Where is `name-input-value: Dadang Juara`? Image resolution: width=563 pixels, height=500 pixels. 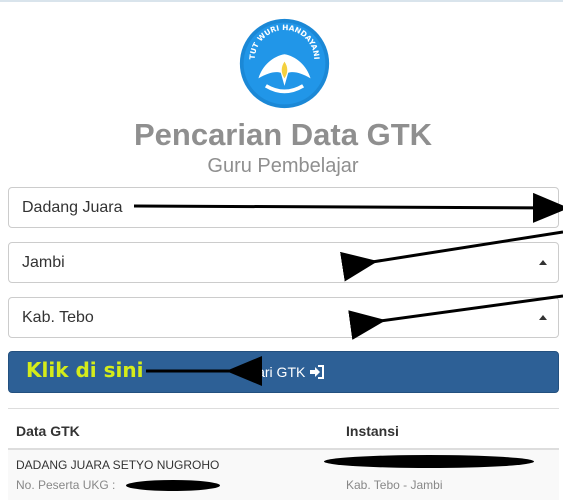 name-input-value: Dadang Juara is located at coordinates (72, 207).